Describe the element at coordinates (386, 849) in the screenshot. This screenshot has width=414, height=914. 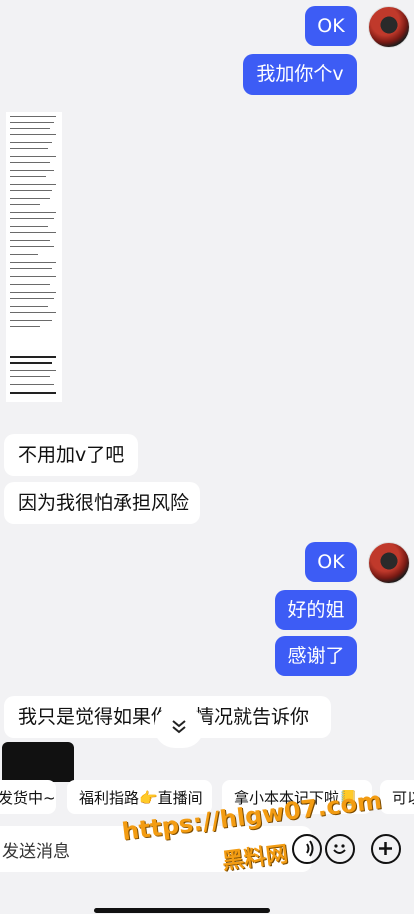
I see `plus-icon` at that location.